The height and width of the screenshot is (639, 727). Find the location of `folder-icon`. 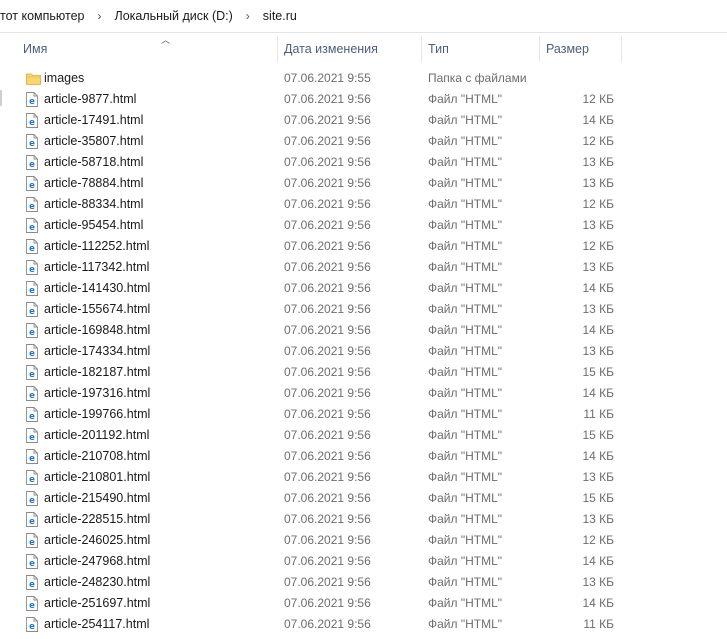

folder-icon is located at coordinates (33, 78).